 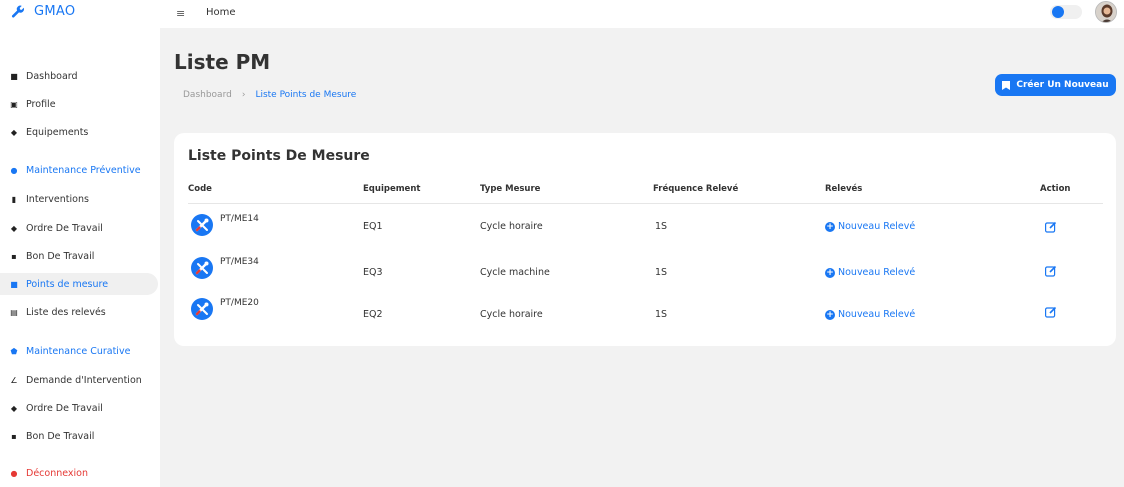 What do you see at coordinates (14, 76) in the screenshot?
I see `dashboard-icon: ■` at bounding box center [14, 76].